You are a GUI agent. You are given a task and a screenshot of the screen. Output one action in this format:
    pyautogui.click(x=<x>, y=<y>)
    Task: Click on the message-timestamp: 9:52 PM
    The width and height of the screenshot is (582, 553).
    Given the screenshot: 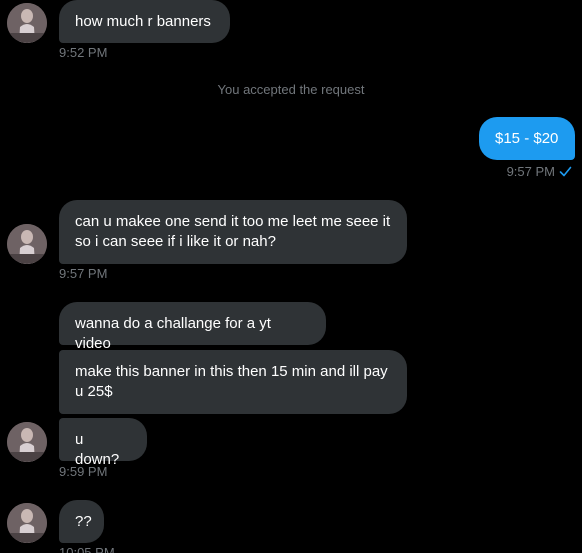 What is the action you would take?
    pyautogui.click(x=83, y=52)
    